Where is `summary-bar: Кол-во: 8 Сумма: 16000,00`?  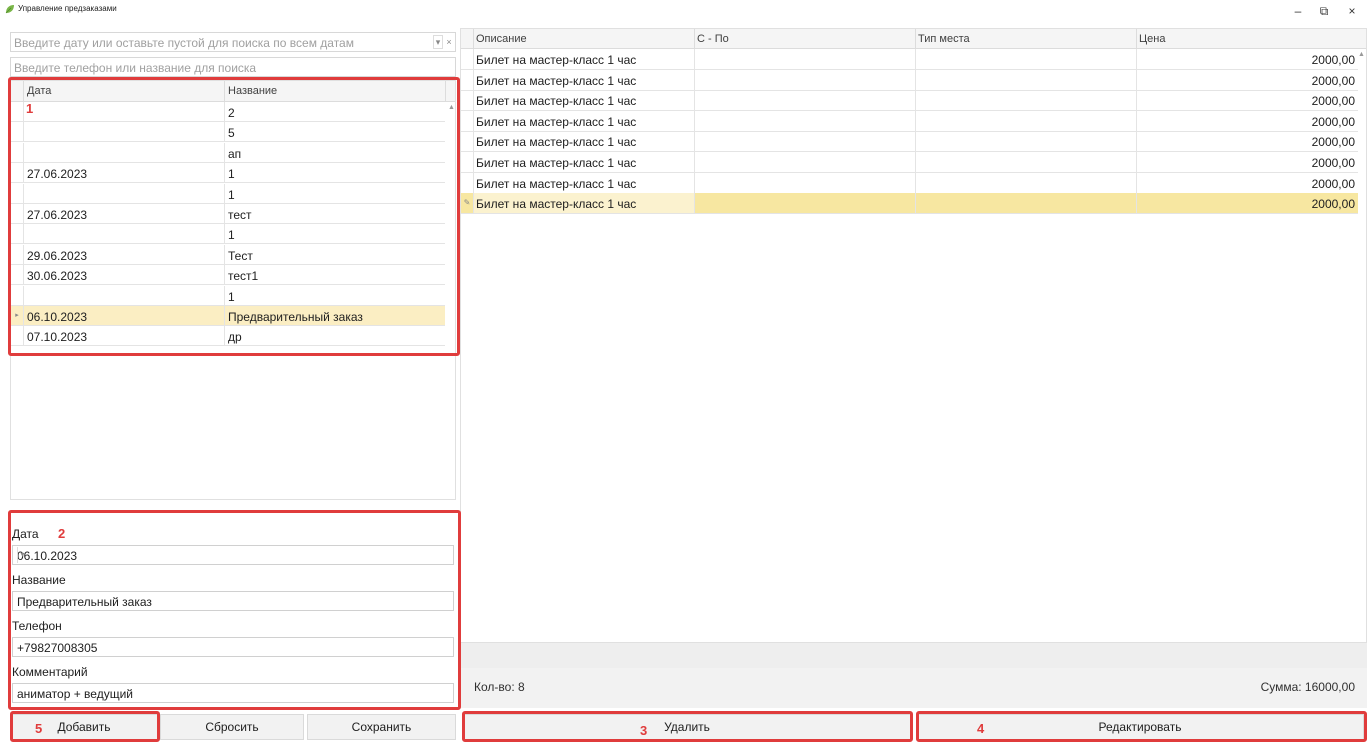 summary-bar: Кол-во: 8 Сумма: 16000,00 is located at coordinates (913, 688).